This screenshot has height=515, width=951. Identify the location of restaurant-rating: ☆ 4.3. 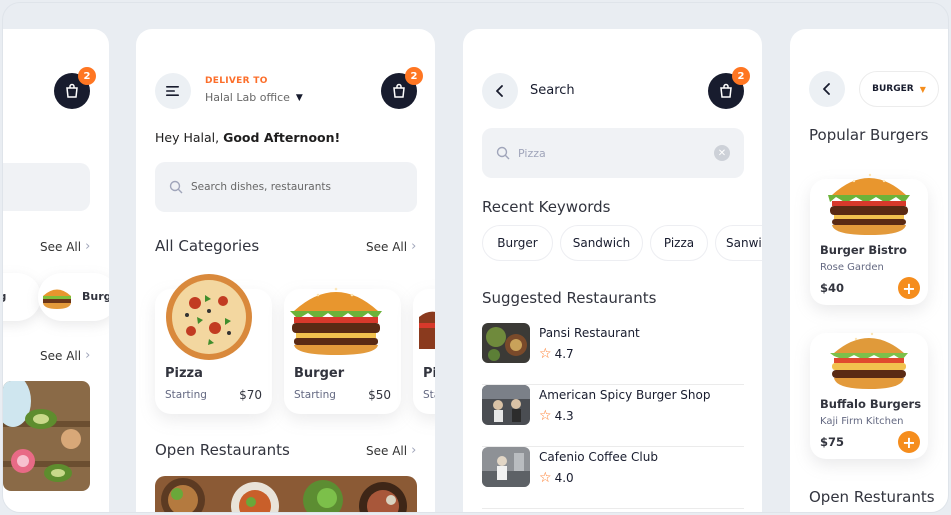
(556, 416).